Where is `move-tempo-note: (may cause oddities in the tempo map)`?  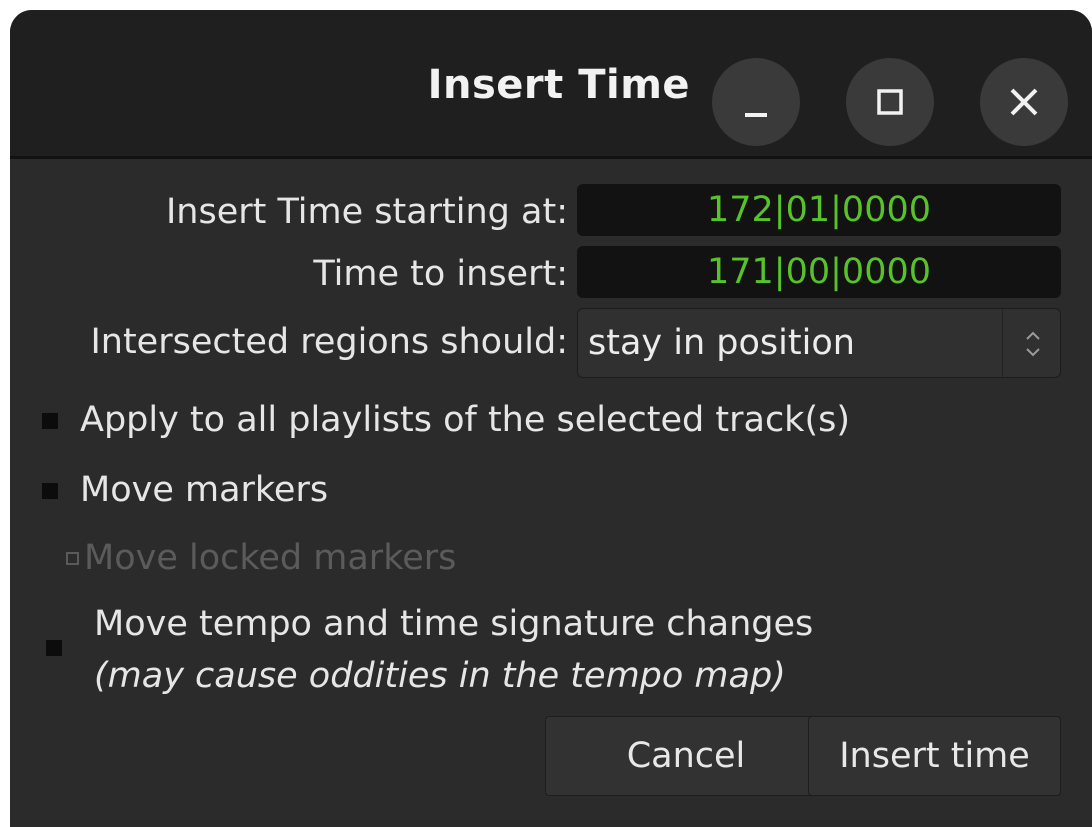 move-tempo-note: (may cause oddities in the tempo map) is located at coordinates (440, 676).